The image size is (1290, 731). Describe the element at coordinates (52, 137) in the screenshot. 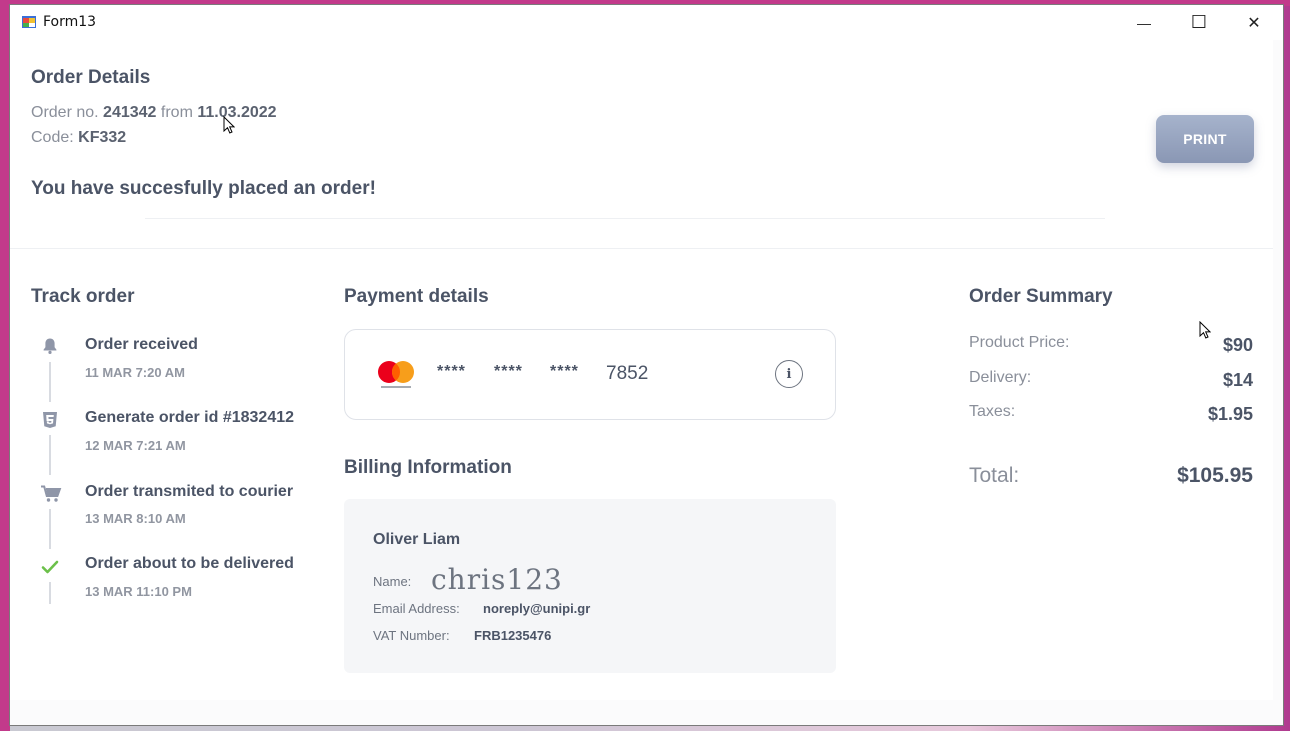

I see `code-label: Code:` at that location.